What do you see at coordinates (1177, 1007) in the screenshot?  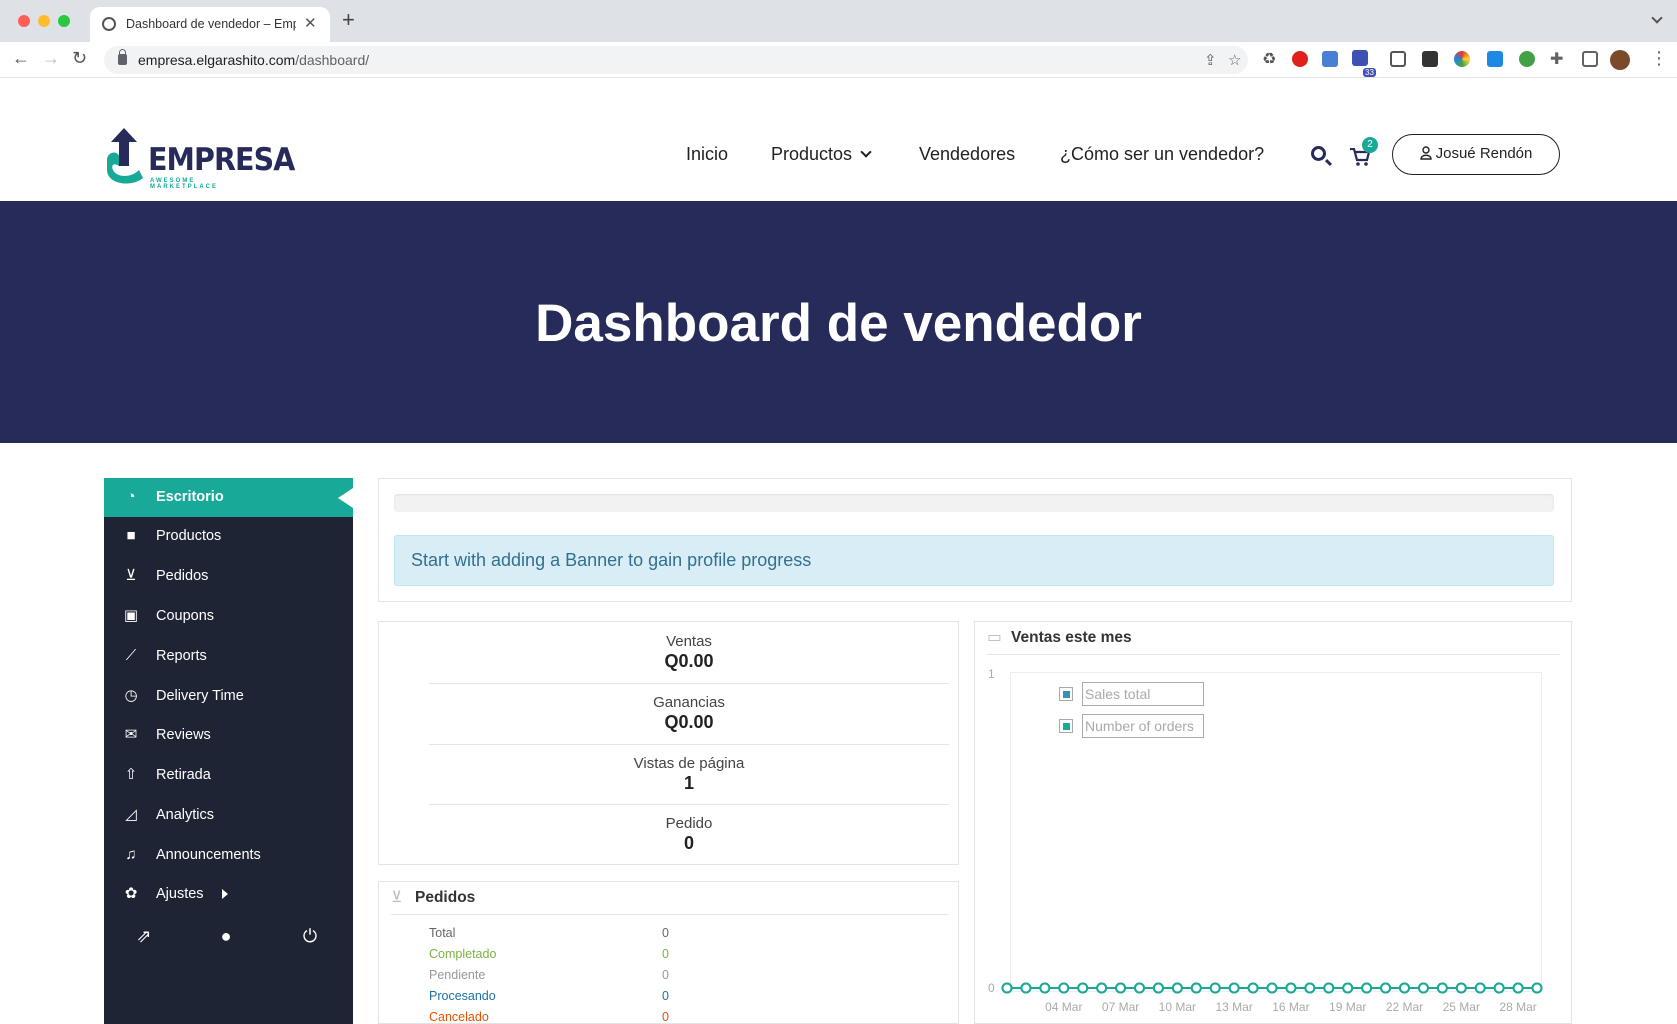 I see `x-tick-label: 10 Mar` at bounding box center [1177, 1007].